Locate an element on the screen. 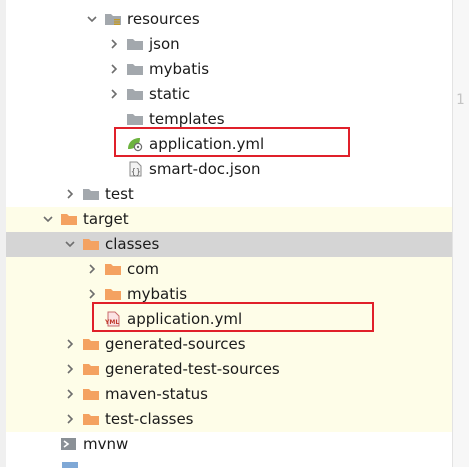 The image size is (469, 472). tree-node-label: smart-doc.json is located at coordinates (205, 169).